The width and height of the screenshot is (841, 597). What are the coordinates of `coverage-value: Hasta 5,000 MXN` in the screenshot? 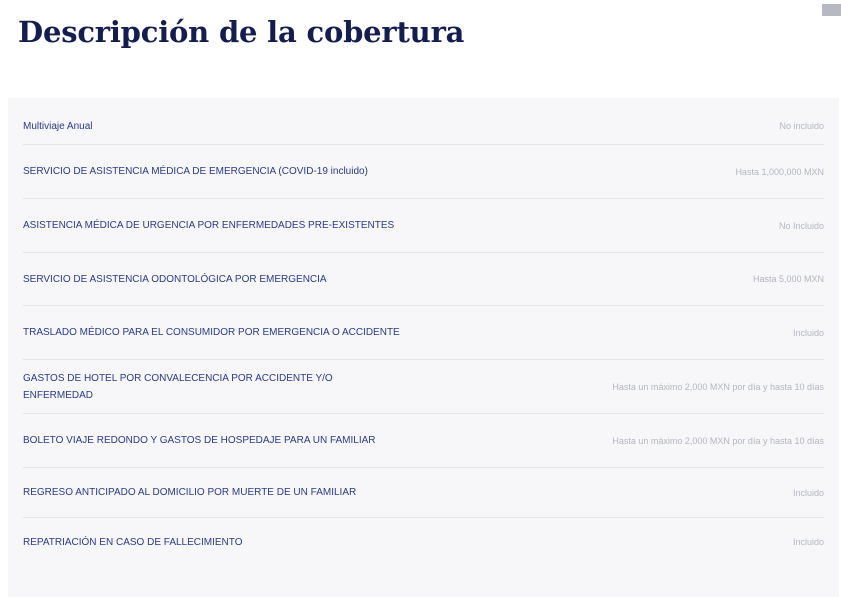 It's located at (788, 279).